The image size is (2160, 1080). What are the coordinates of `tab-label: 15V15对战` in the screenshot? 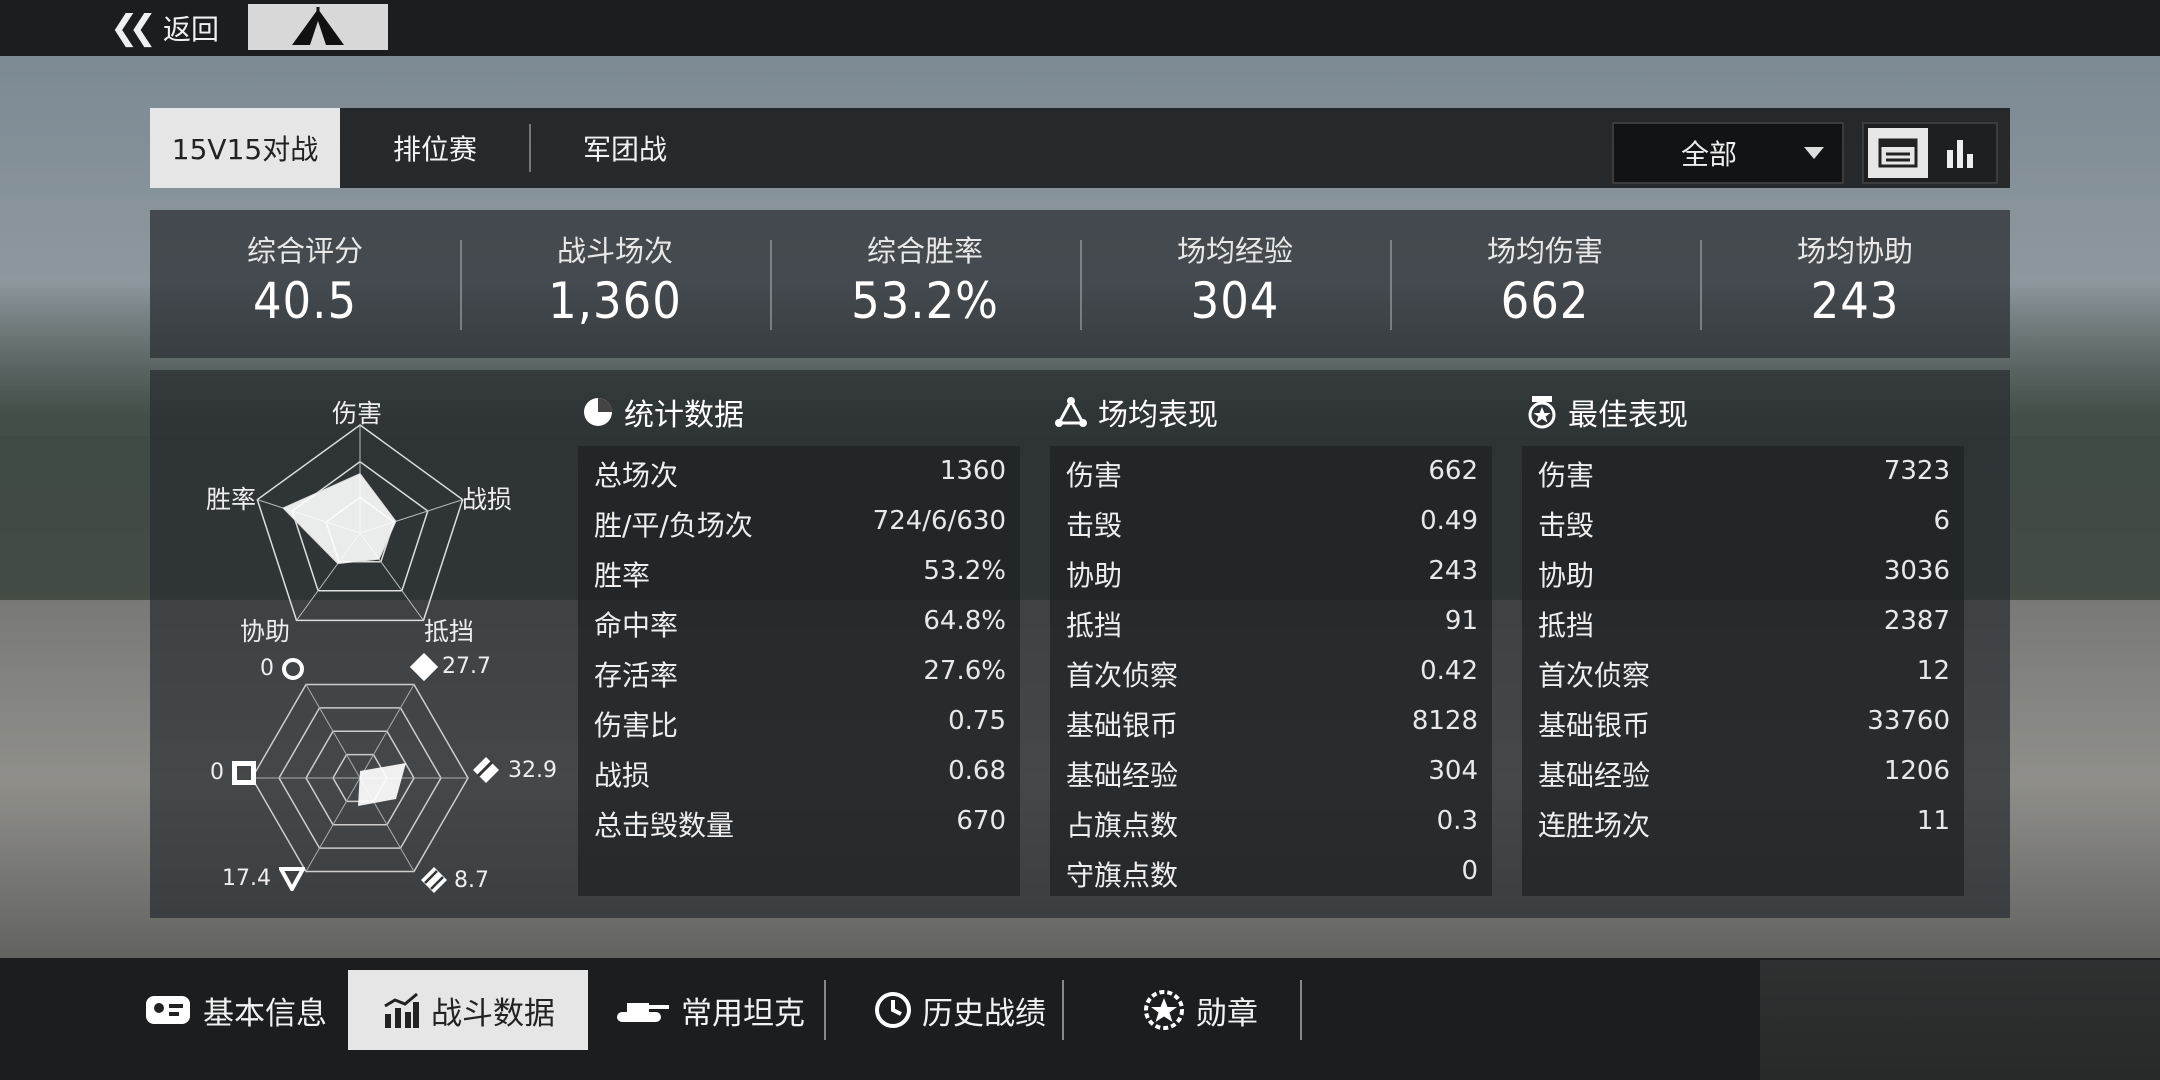 It's located at (245, 149).